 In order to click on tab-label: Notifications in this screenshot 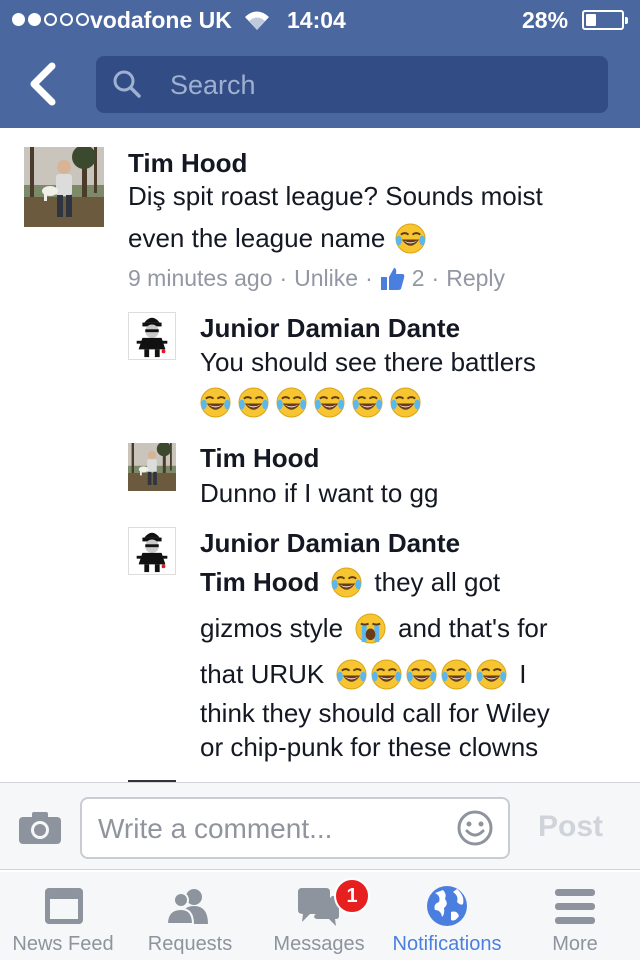, I will do `click(447, 944)`.